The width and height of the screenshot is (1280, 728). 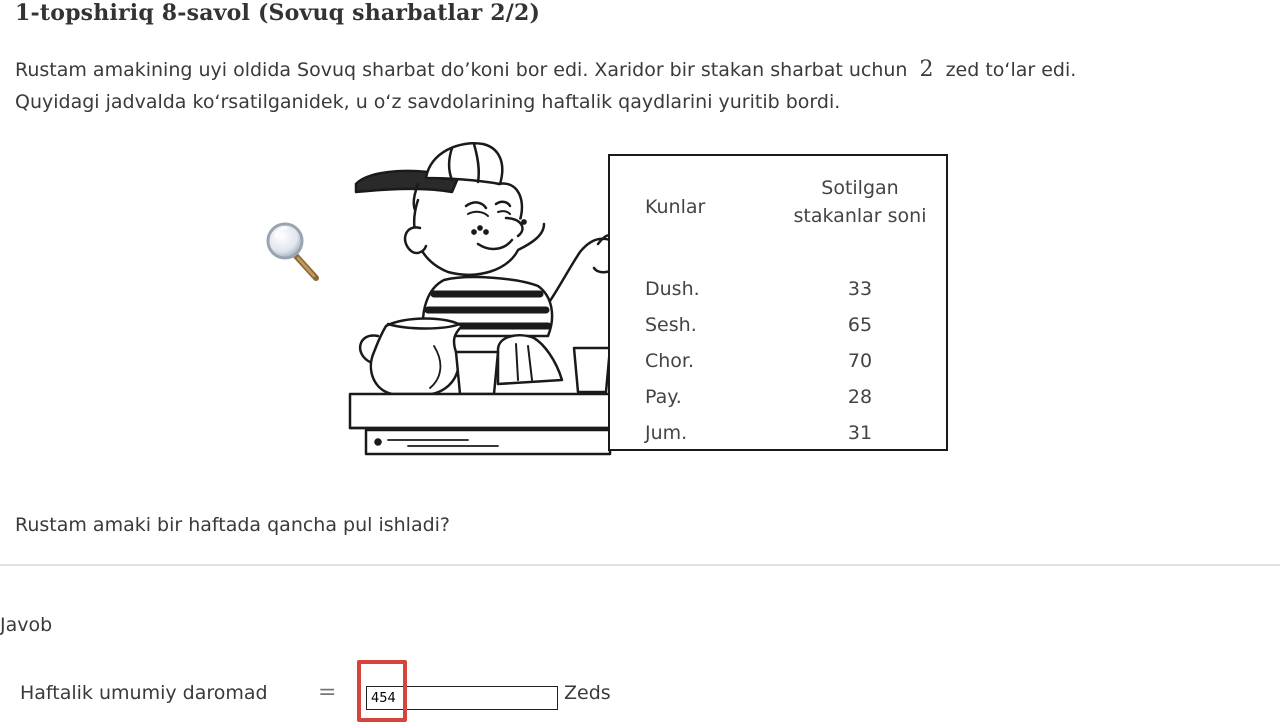 What do you see at coordinates (672, 289) in the screenshot?
I see `row-day: Dush.` at bounding box center [672, 289].